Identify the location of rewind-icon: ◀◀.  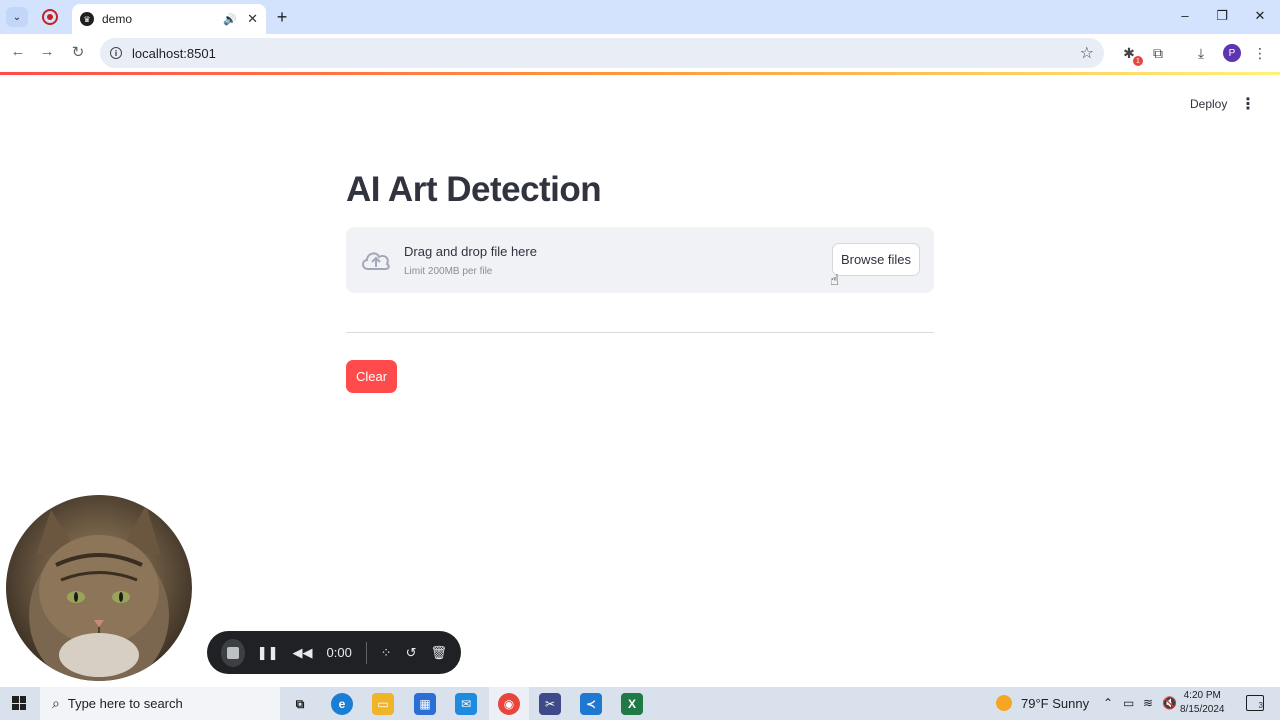
(303, 653).